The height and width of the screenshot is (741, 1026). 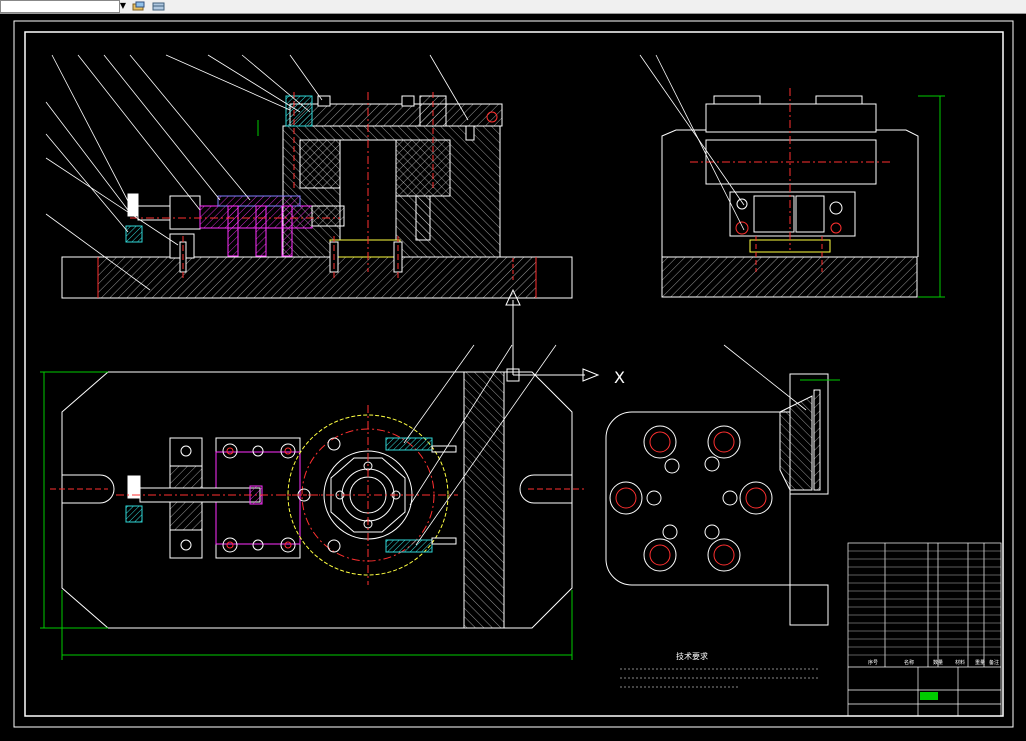 I want to click on side-view, so click(x=792, y=176).